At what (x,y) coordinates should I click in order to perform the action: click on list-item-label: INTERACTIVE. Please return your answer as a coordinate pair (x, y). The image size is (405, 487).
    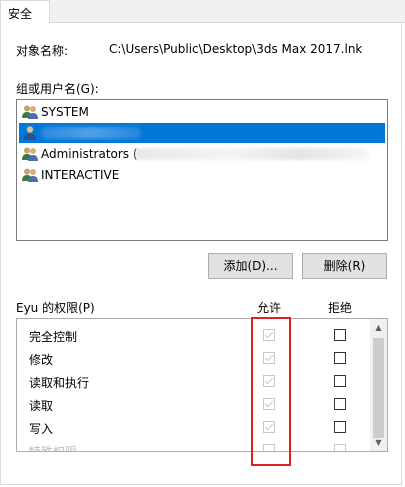
    Looking at the image, I should click on (80, 175).